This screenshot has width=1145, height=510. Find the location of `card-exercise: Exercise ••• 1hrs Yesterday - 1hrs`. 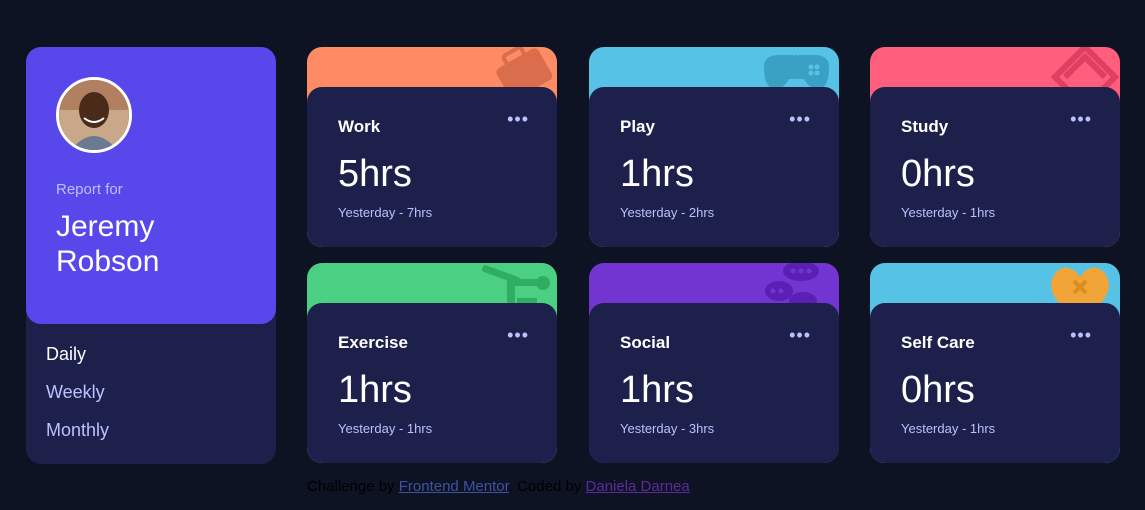

card-exercise: Exercise ••• 1hrs Yesterday - 1hrs is located at coordinates (432, 363).